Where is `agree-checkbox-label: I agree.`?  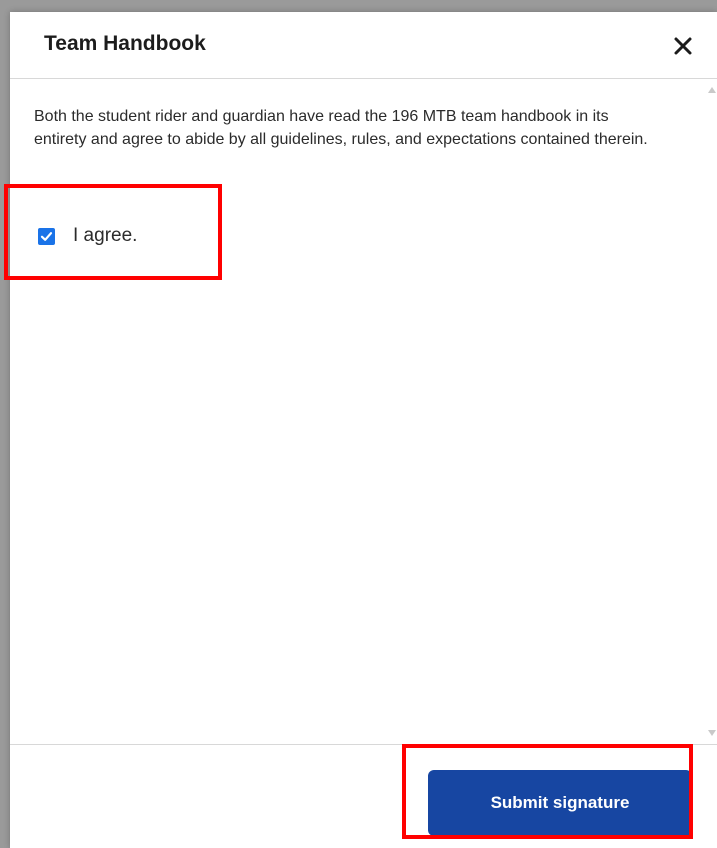
agree-checkbox-label: I agree. is located at coordinates (105, 235).